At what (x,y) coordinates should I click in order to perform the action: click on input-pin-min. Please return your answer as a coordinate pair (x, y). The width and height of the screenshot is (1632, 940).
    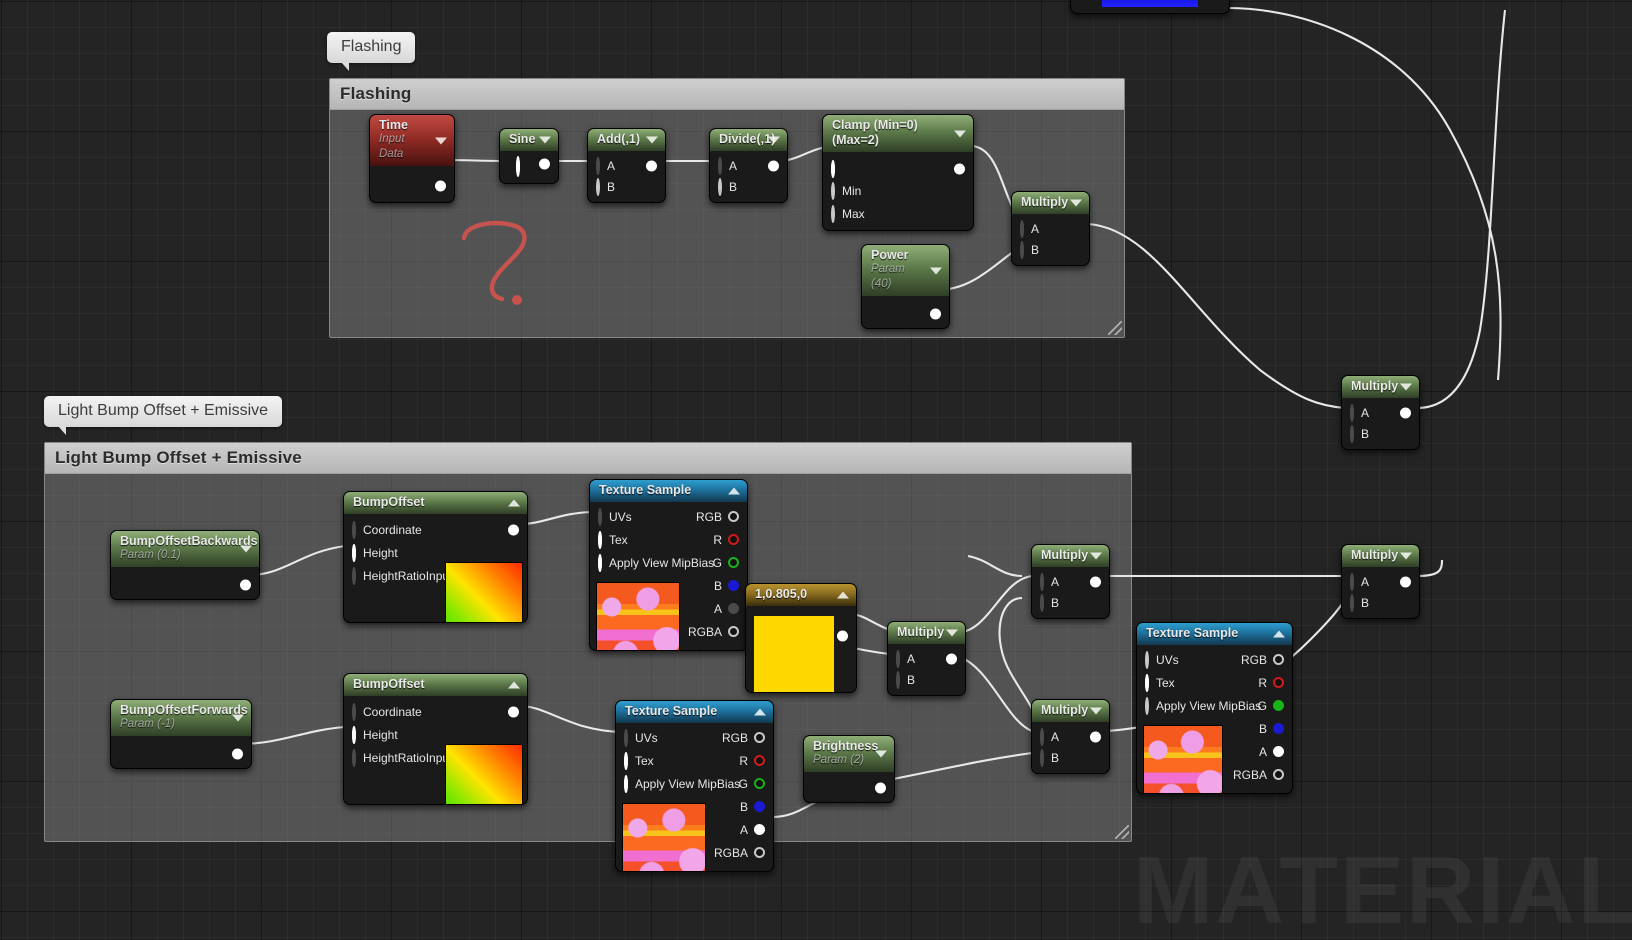
    Looking at the image, I should click on (833, 190).